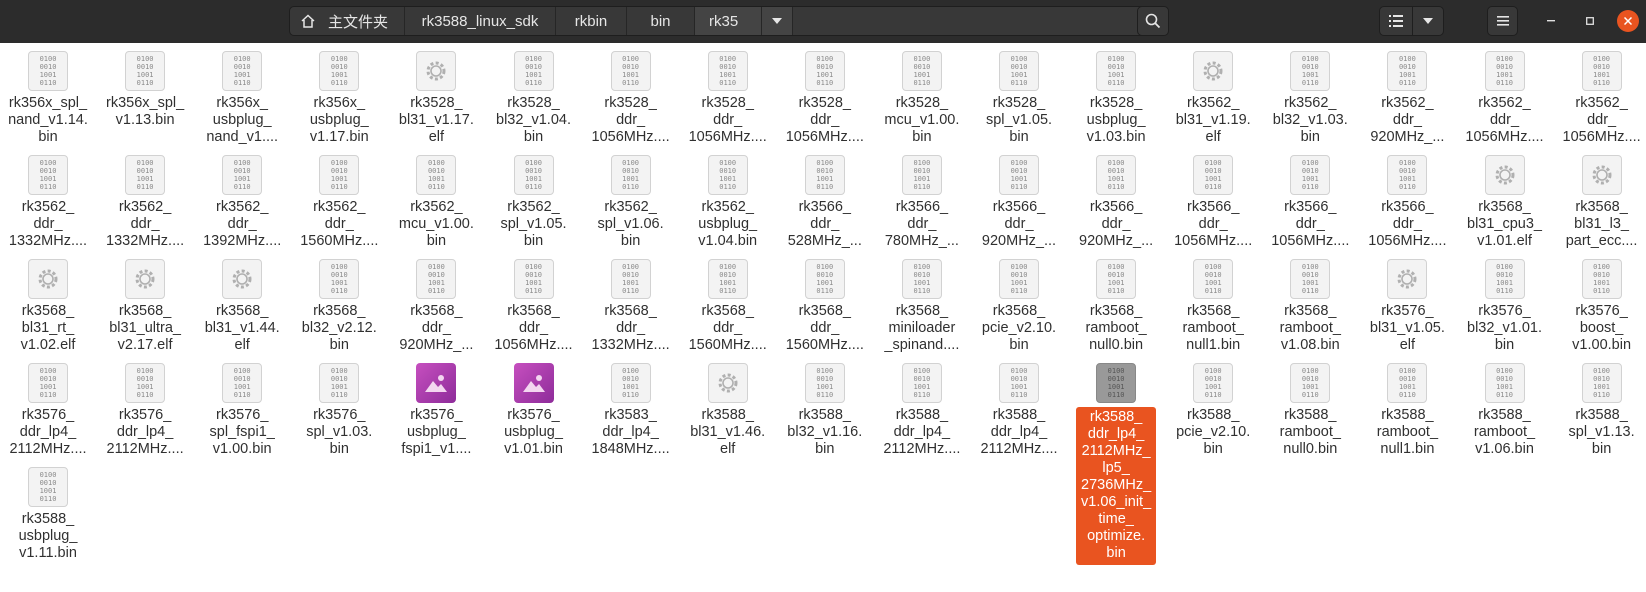 This screenshot has height=592, width=1646. I want to click on file-item: 0100 0010 1001 0110 rk3576_ bl32_v1.01. bin, so click(1505, 304).